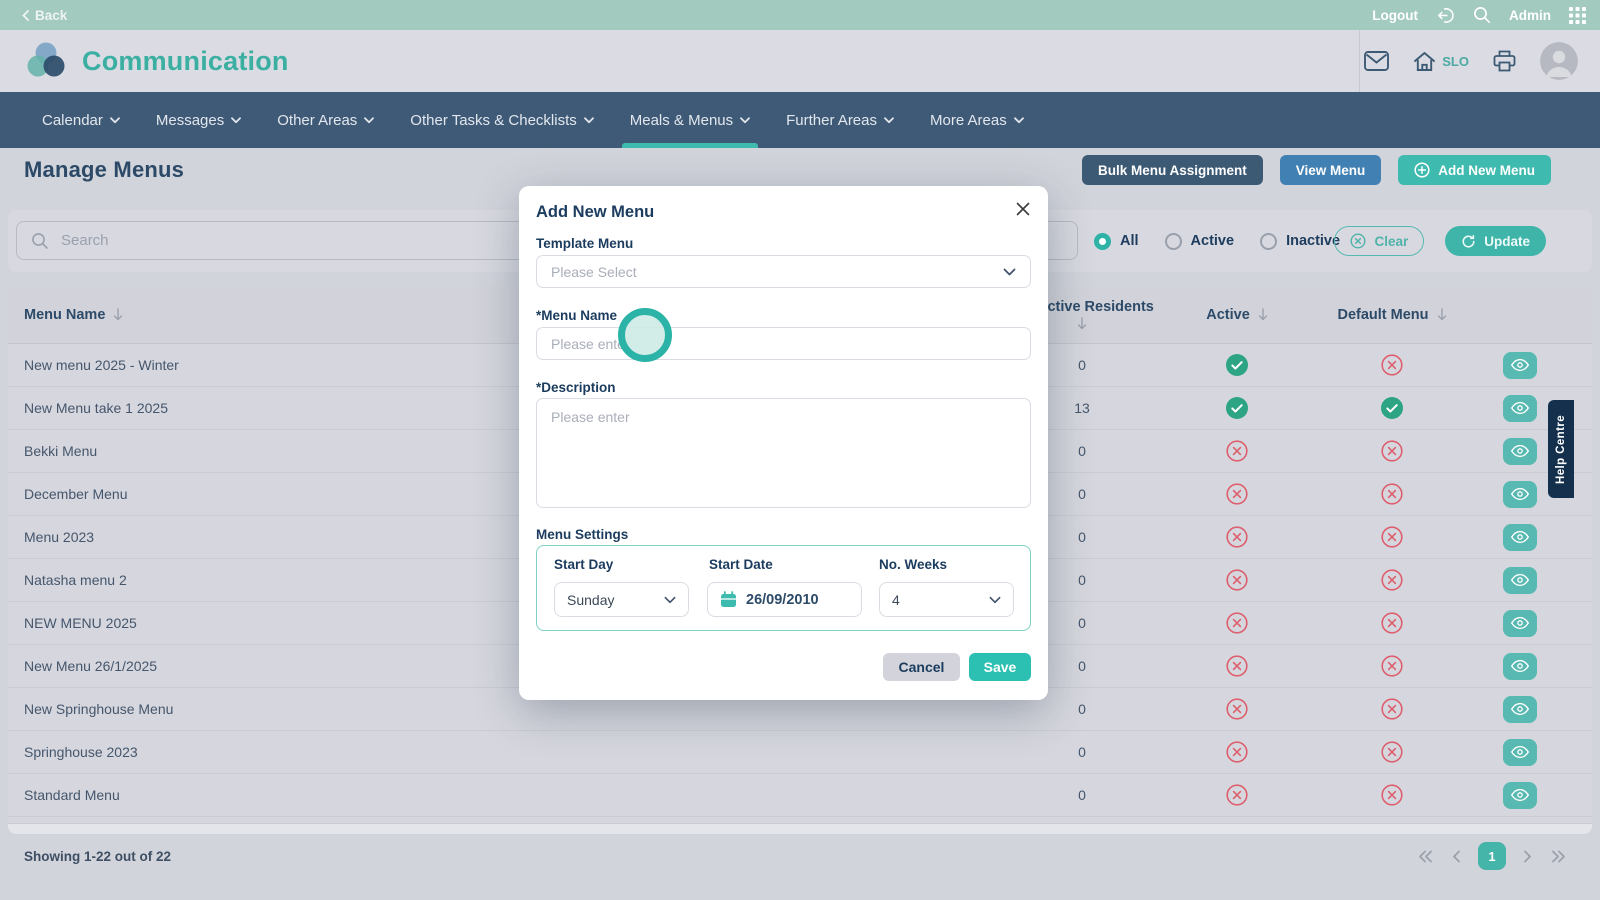 The width and height of the screenshot is (1600, 900). What do you see at coordinates (1495, 241) in the screenshot?
I see `update-button: Update` at bounding box center [1495, 241].